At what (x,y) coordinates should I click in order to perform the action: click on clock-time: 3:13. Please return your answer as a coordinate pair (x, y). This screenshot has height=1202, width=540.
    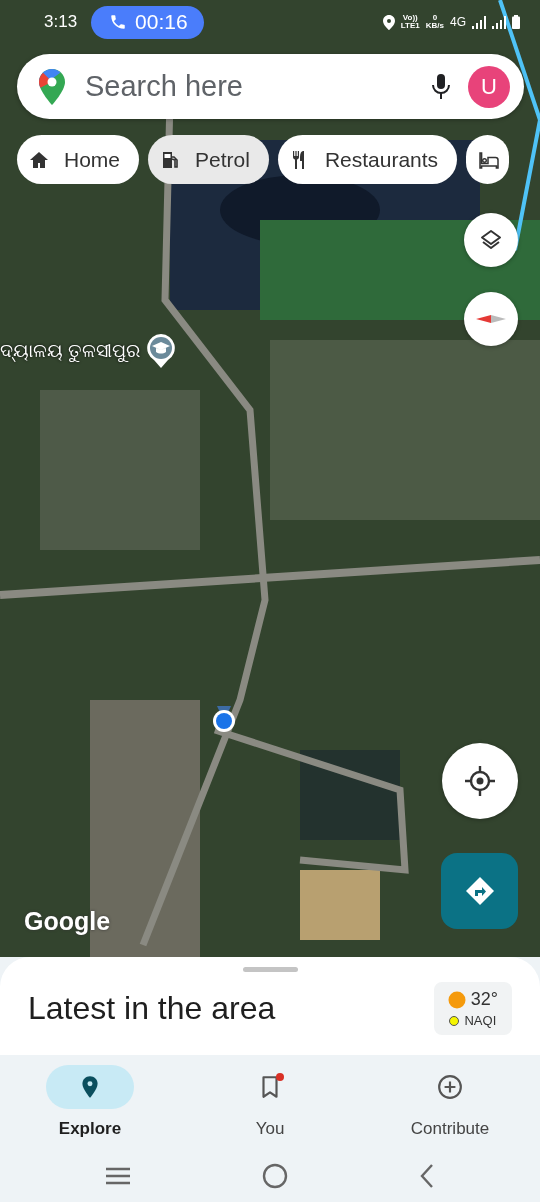
    Looking at the image, I should click on (61, 22).